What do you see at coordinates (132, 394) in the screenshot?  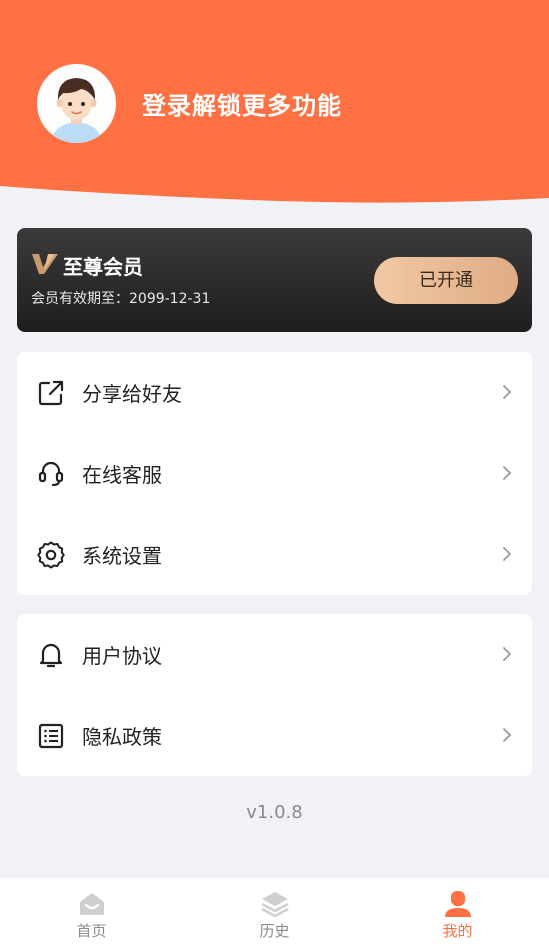 I see `menu-item-label: 分享给好友` at bounding box center [132, 394].